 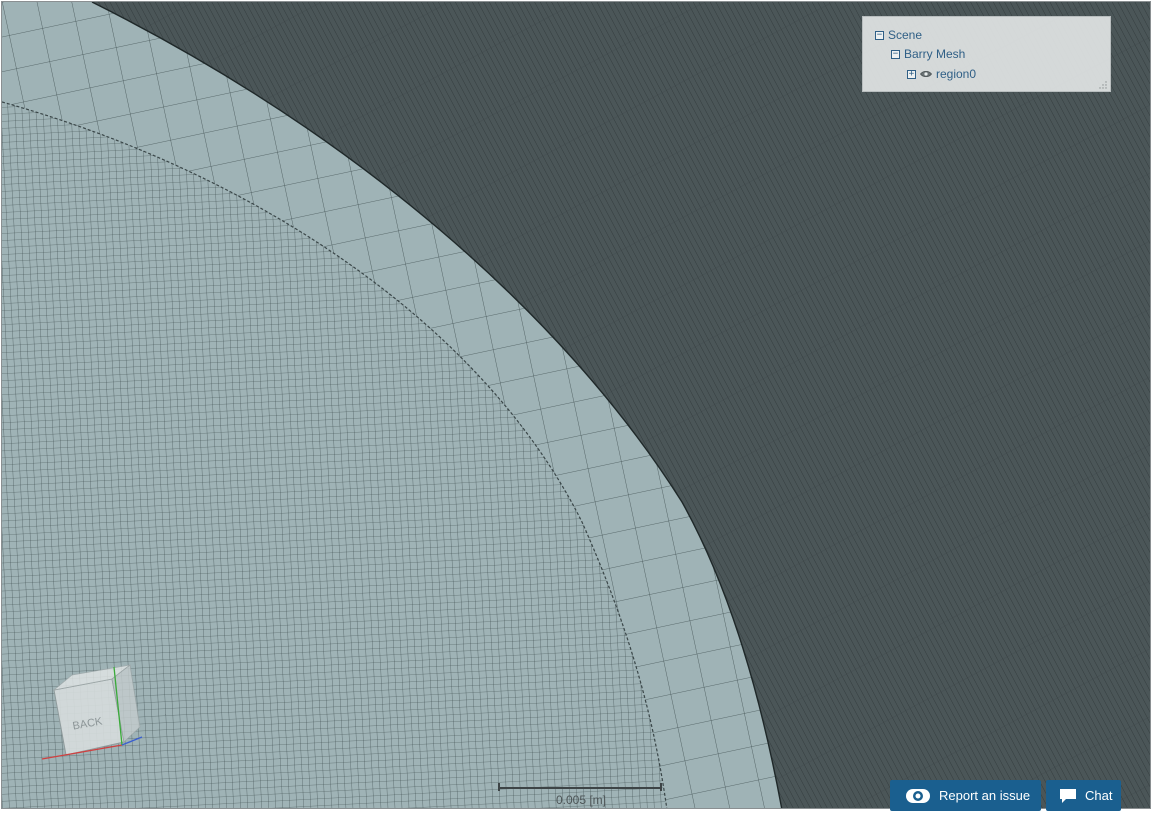 What do you see at coordinates (581, 800) in the screenshot?
I see `scale-bar-label: 0.005 [m]` at bounding box center [581, 800].